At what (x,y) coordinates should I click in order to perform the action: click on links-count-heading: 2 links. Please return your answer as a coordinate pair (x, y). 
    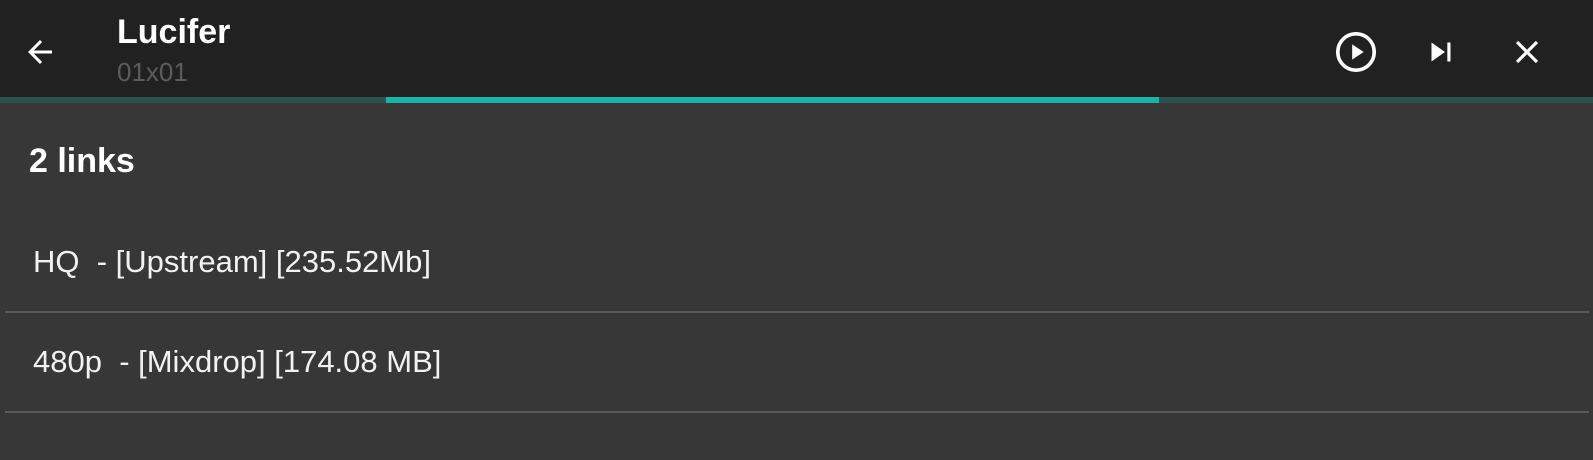
    Looking at the image, I should click on (82, 161).